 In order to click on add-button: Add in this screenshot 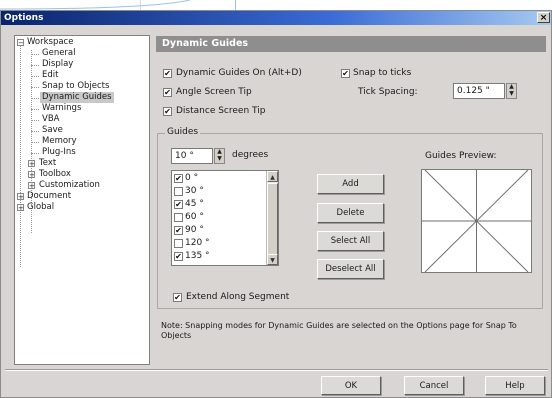, I will do `click(350, 184)`.